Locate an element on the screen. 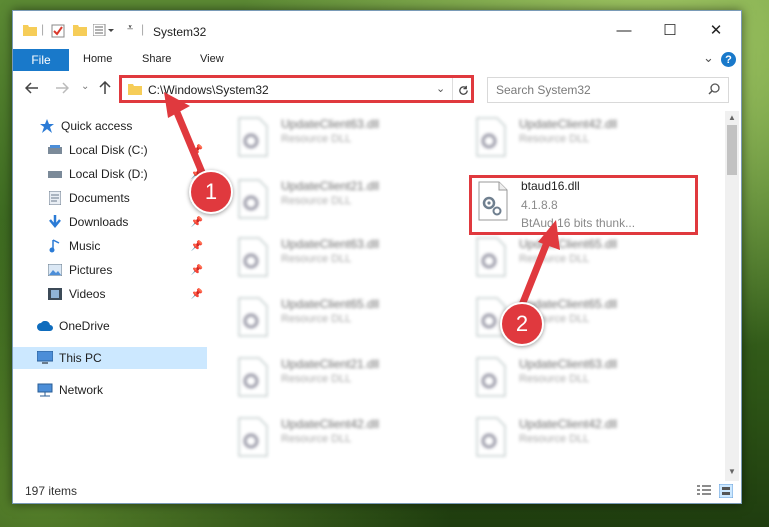 Image resolution: width=769 pixels, height=527 pixels. callout-badge-2: 2 is located at coordinates (522, 324).